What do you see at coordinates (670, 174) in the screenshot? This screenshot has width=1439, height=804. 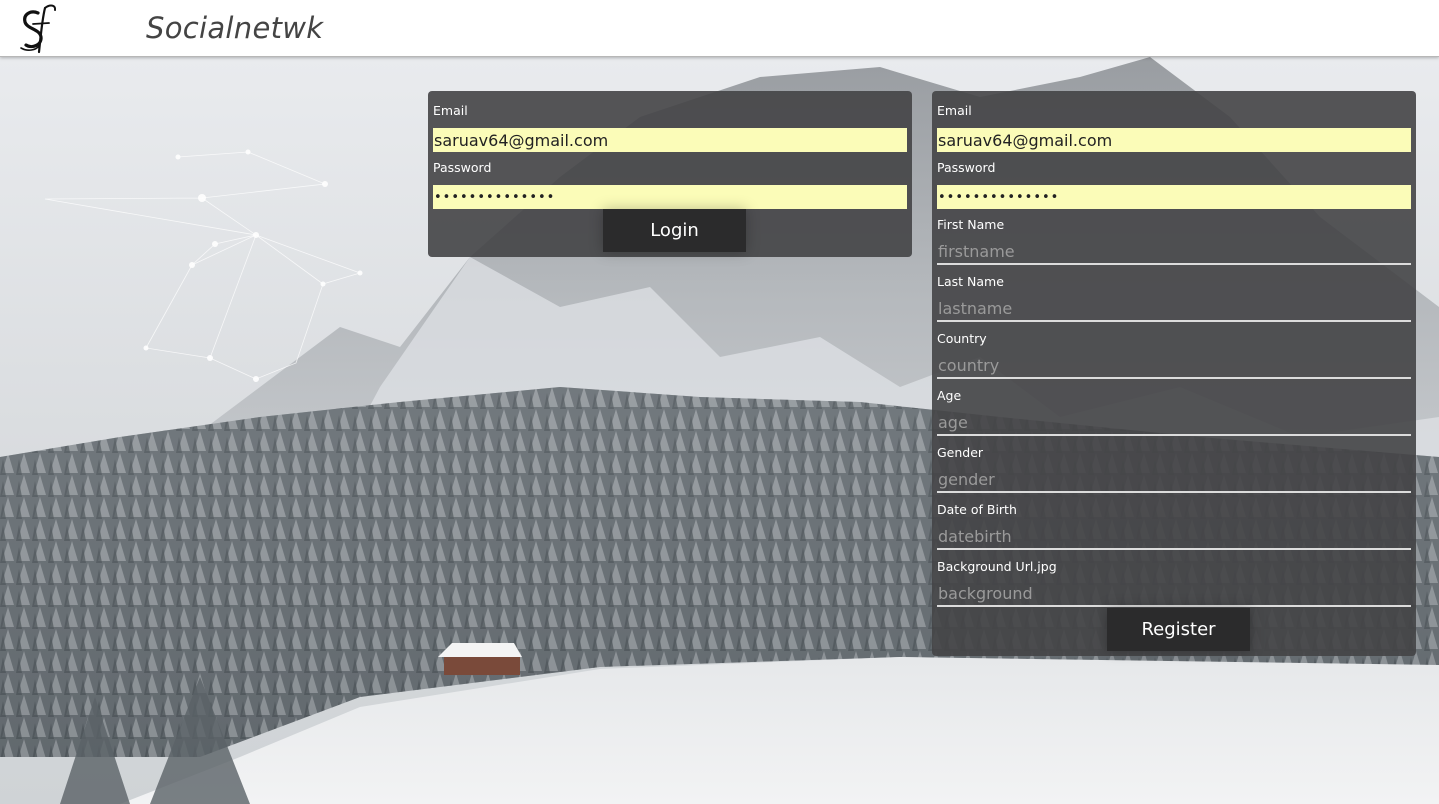 I see `login-form: Email Password Login` at bounding box center [670, 174].